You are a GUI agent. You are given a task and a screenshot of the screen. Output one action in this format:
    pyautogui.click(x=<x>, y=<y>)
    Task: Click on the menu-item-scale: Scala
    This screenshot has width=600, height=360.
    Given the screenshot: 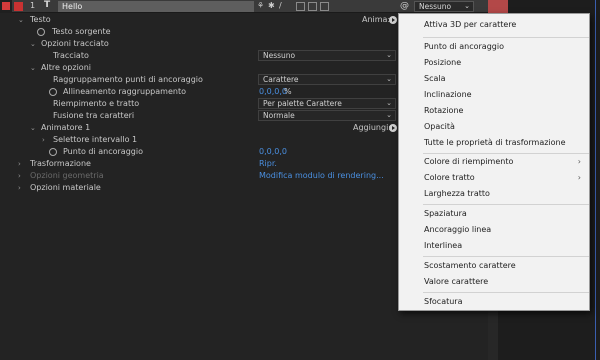 What is the action you would take?
    pyautogui.click(x=494, y=79)
    